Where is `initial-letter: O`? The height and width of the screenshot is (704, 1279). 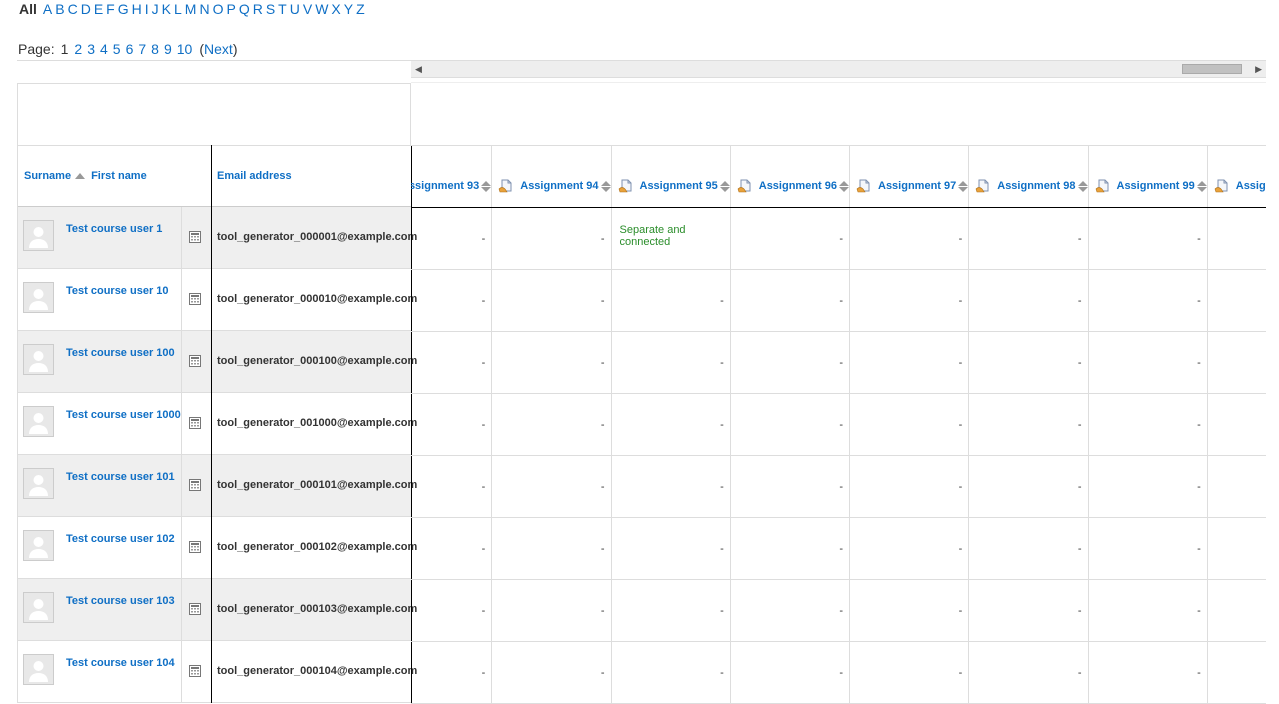 initial-letter: O is located at coordinates (218, 9).